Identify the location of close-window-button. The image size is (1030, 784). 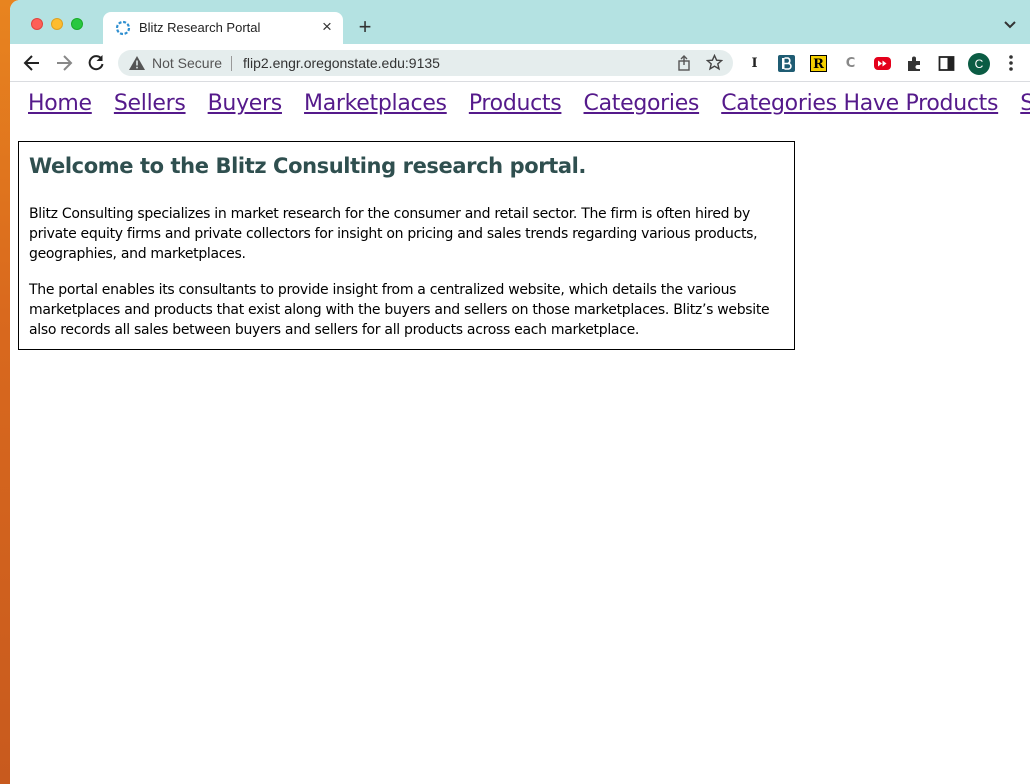
(37, 24).